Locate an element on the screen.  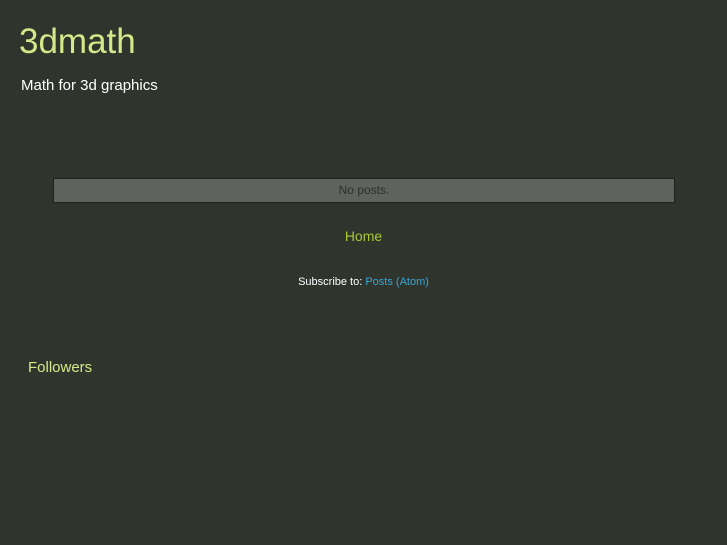
posts-atom-link: Posts (Atom) is located at coordinates (397, 282).